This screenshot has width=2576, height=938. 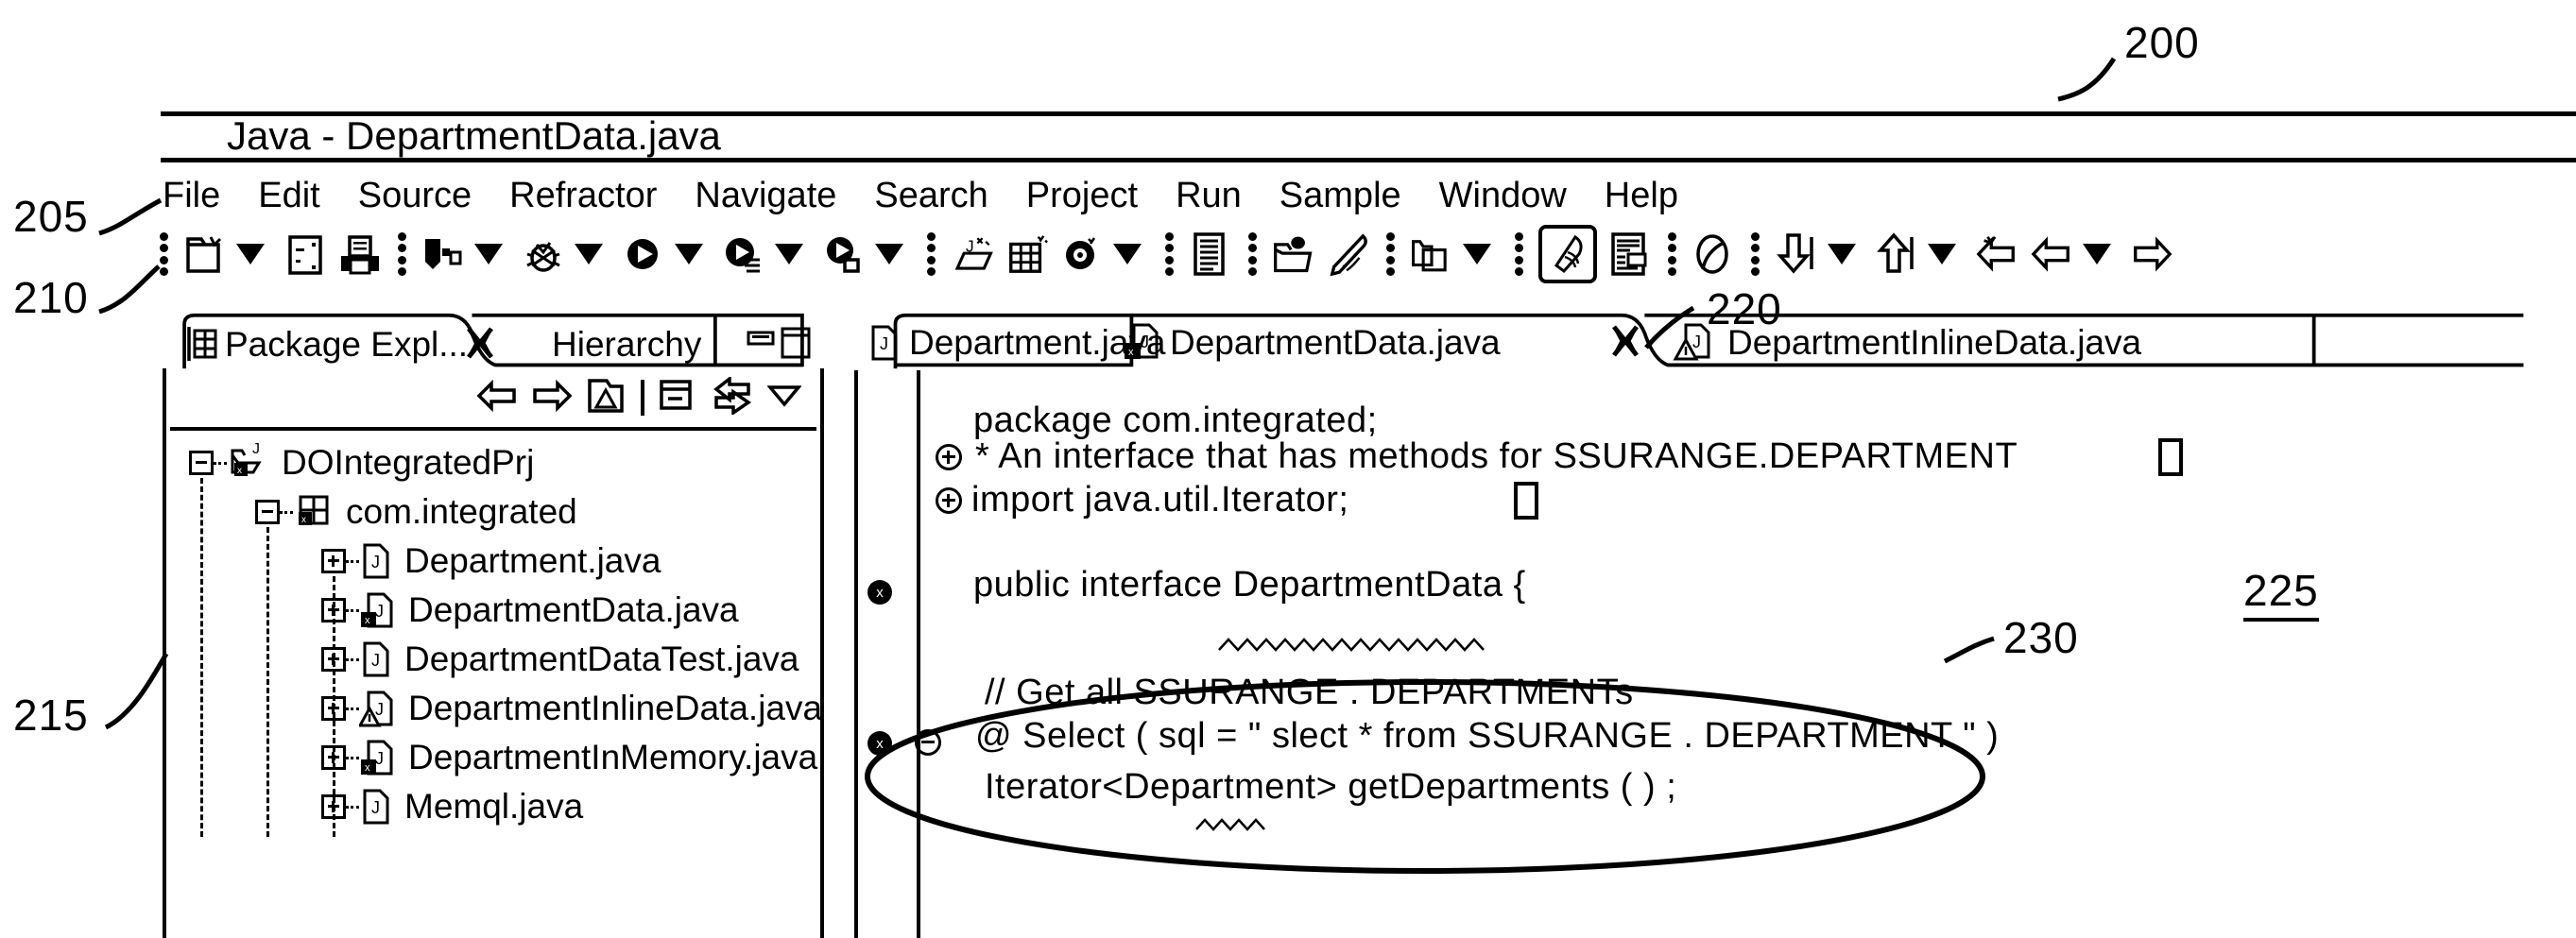 What do you see at coordinates (1027, 254) in the screenshot?
I see `new-java-package-icon` at bounding box center [1027, 254].